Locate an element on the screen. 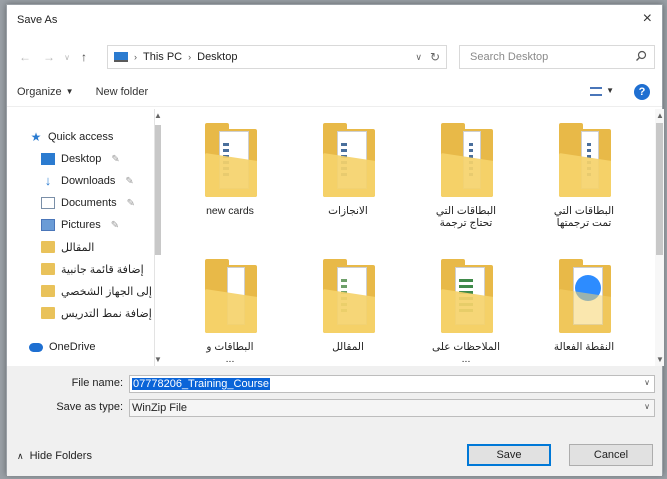  organize-label: Organize is located at coordinates (39, 91).